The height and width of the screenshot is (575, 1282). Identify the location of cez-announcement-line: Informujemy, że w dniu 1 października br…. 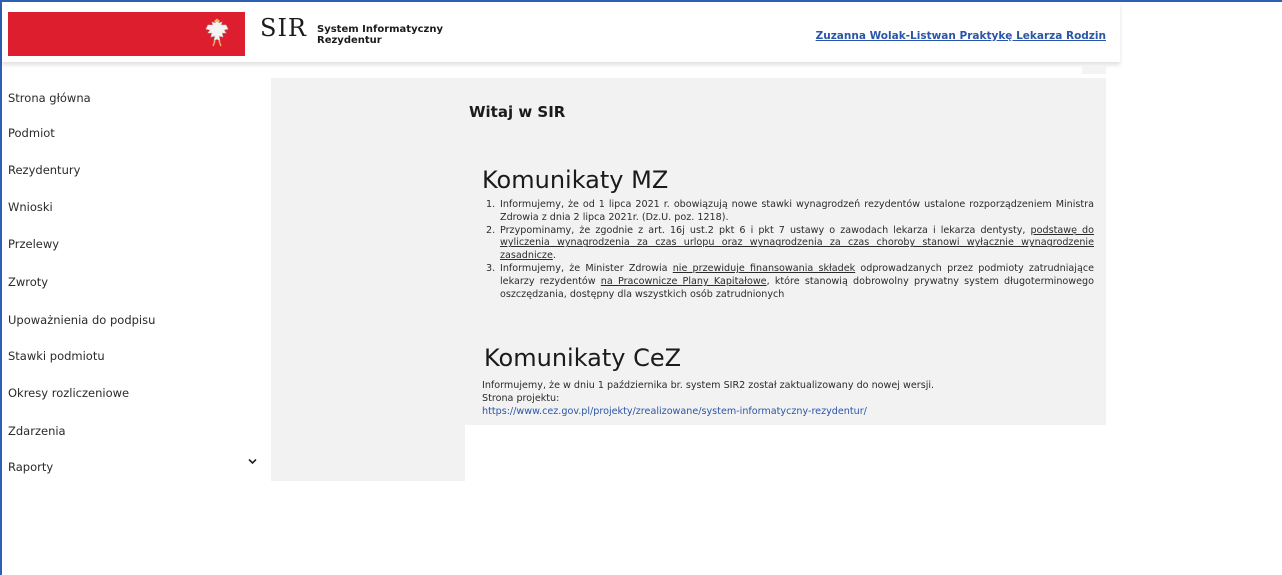
(708, 385).